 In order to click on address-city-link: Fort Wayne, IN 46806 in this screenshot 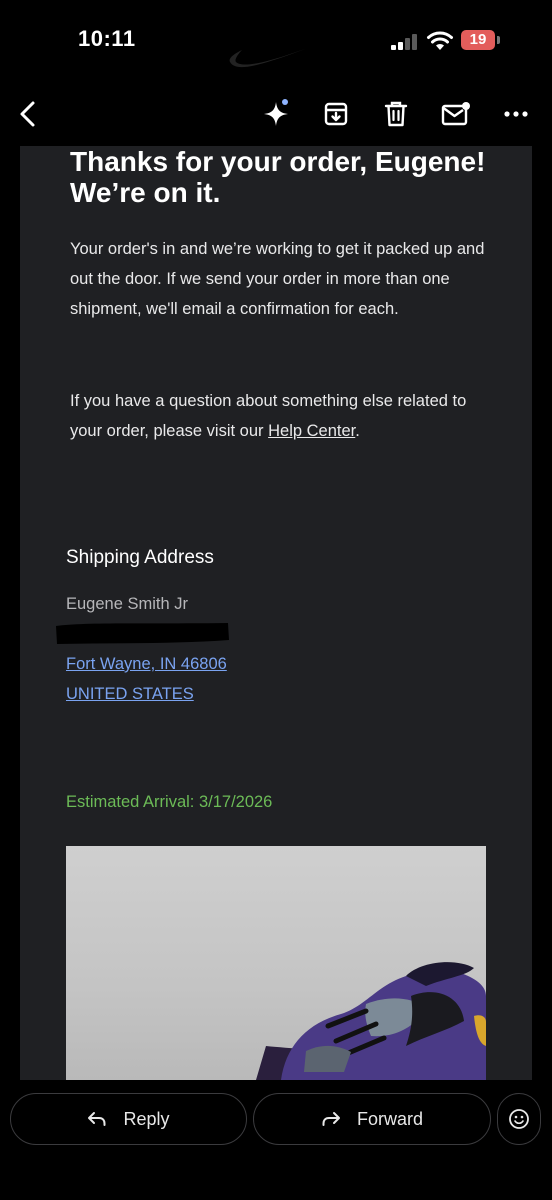, I will do `click(146, 664)`.